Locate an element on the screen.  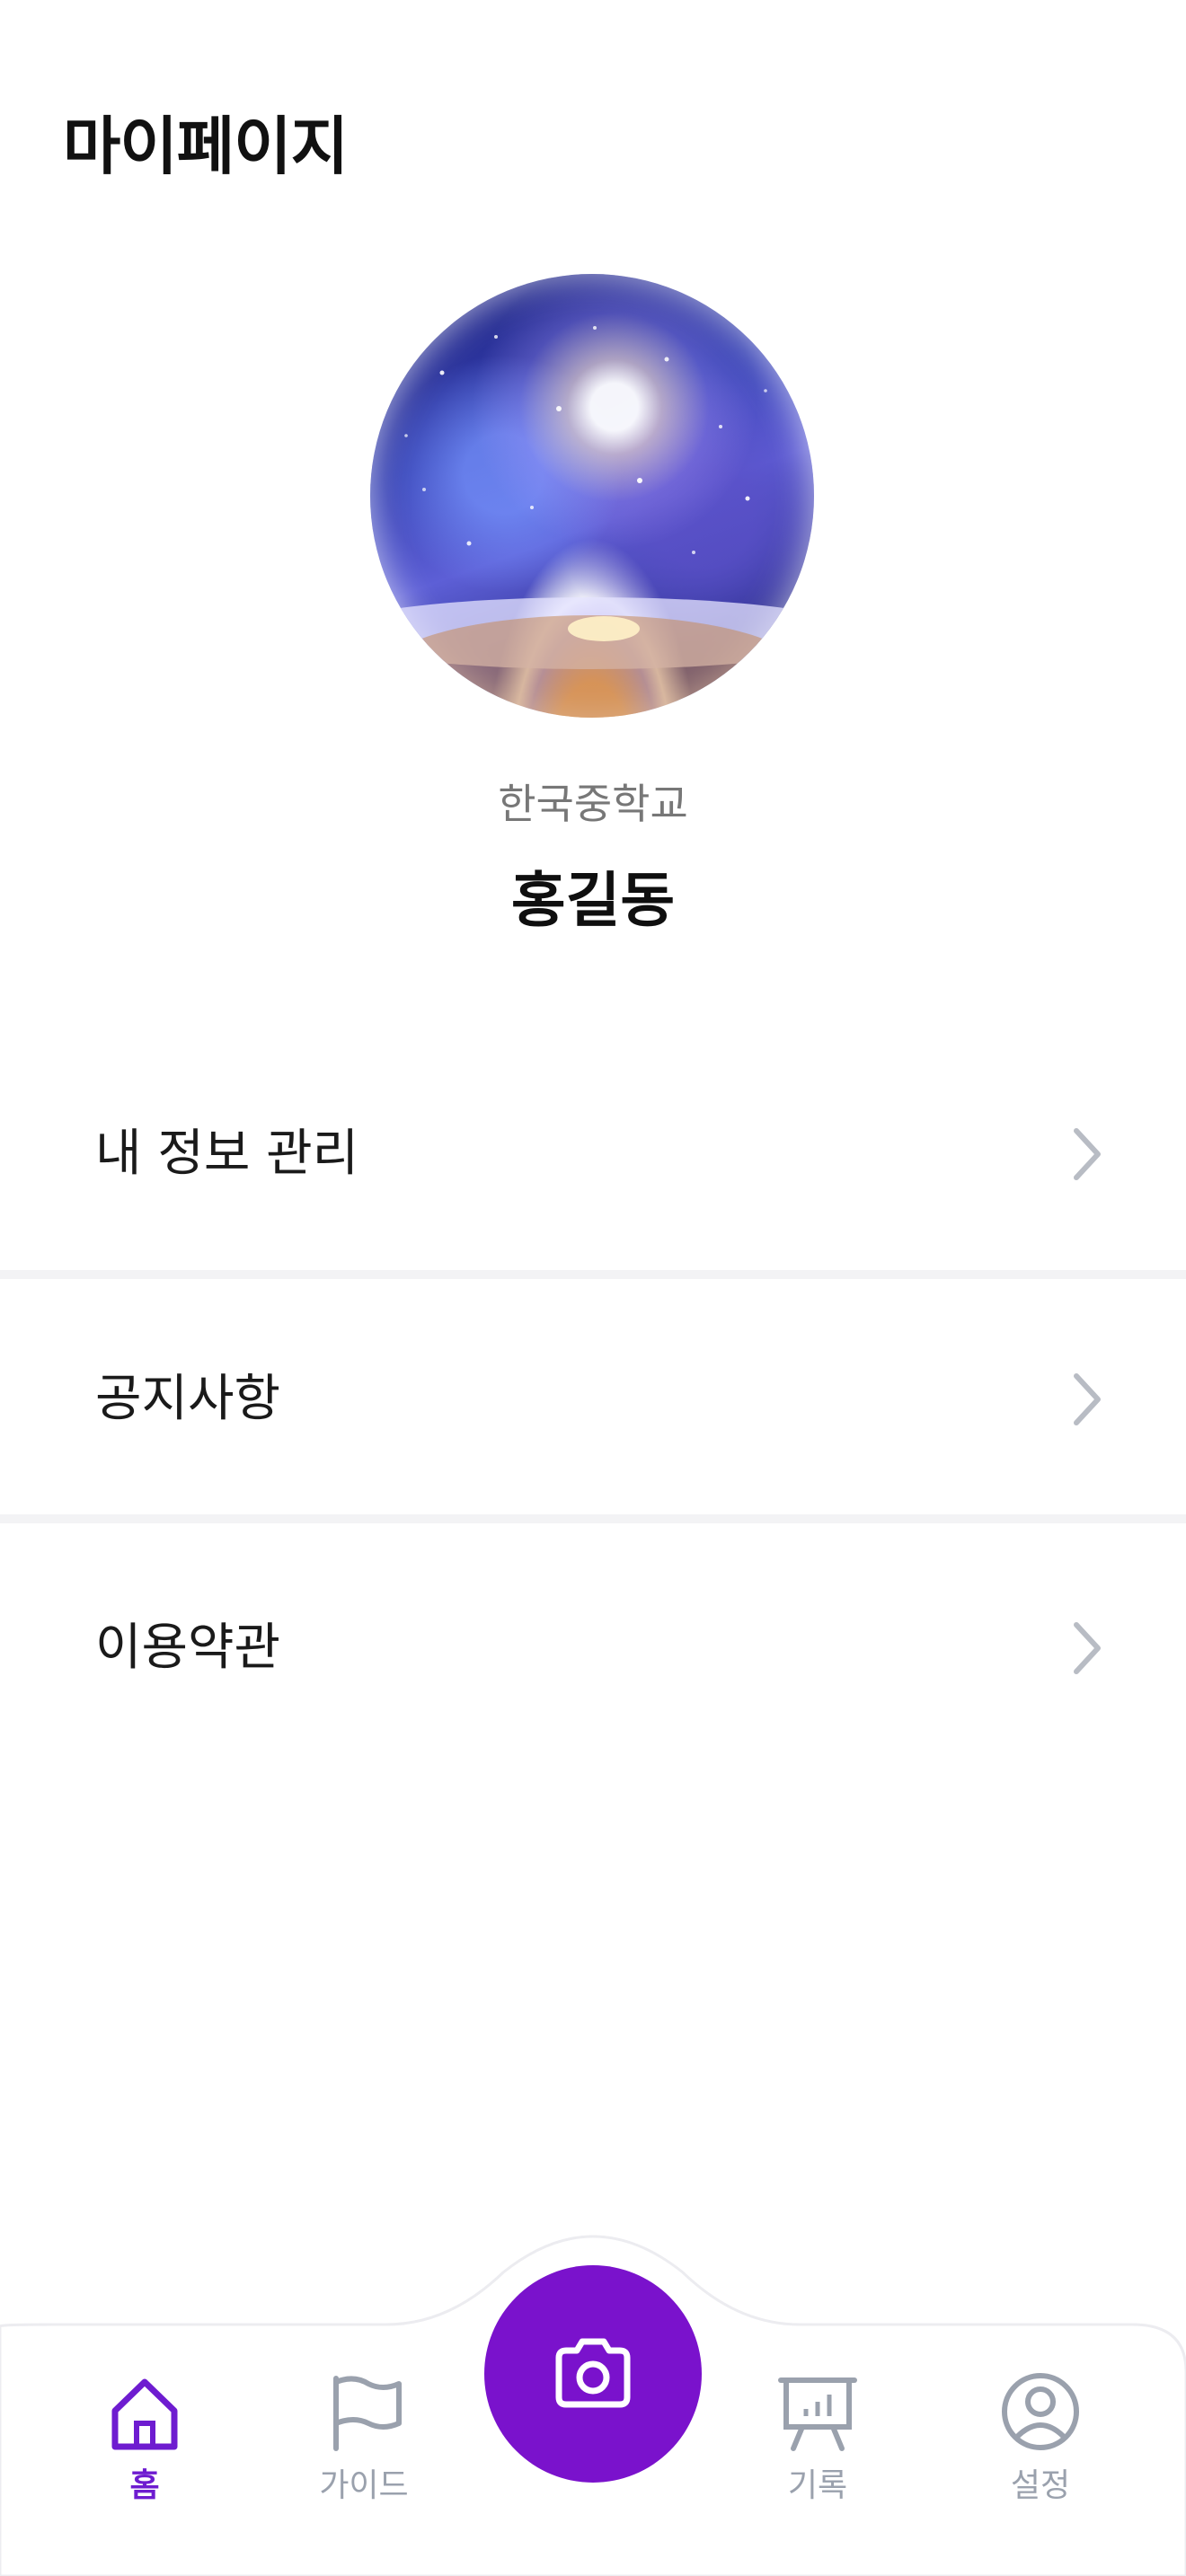
tab-label: 가이드 is located at coordinates (364, 2485).